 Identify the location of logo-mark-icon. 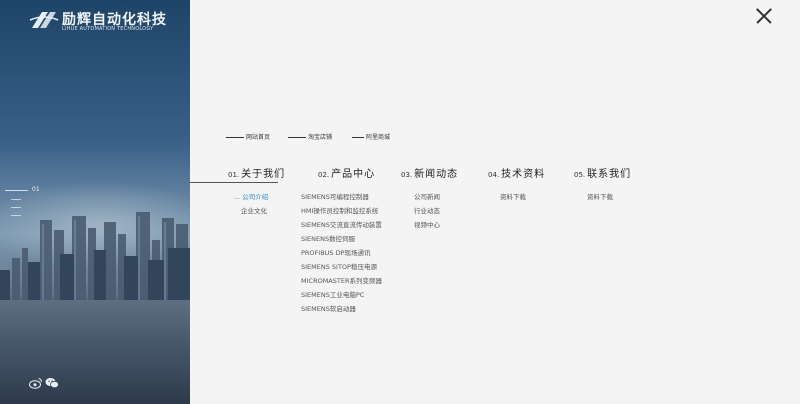
(44, 20).